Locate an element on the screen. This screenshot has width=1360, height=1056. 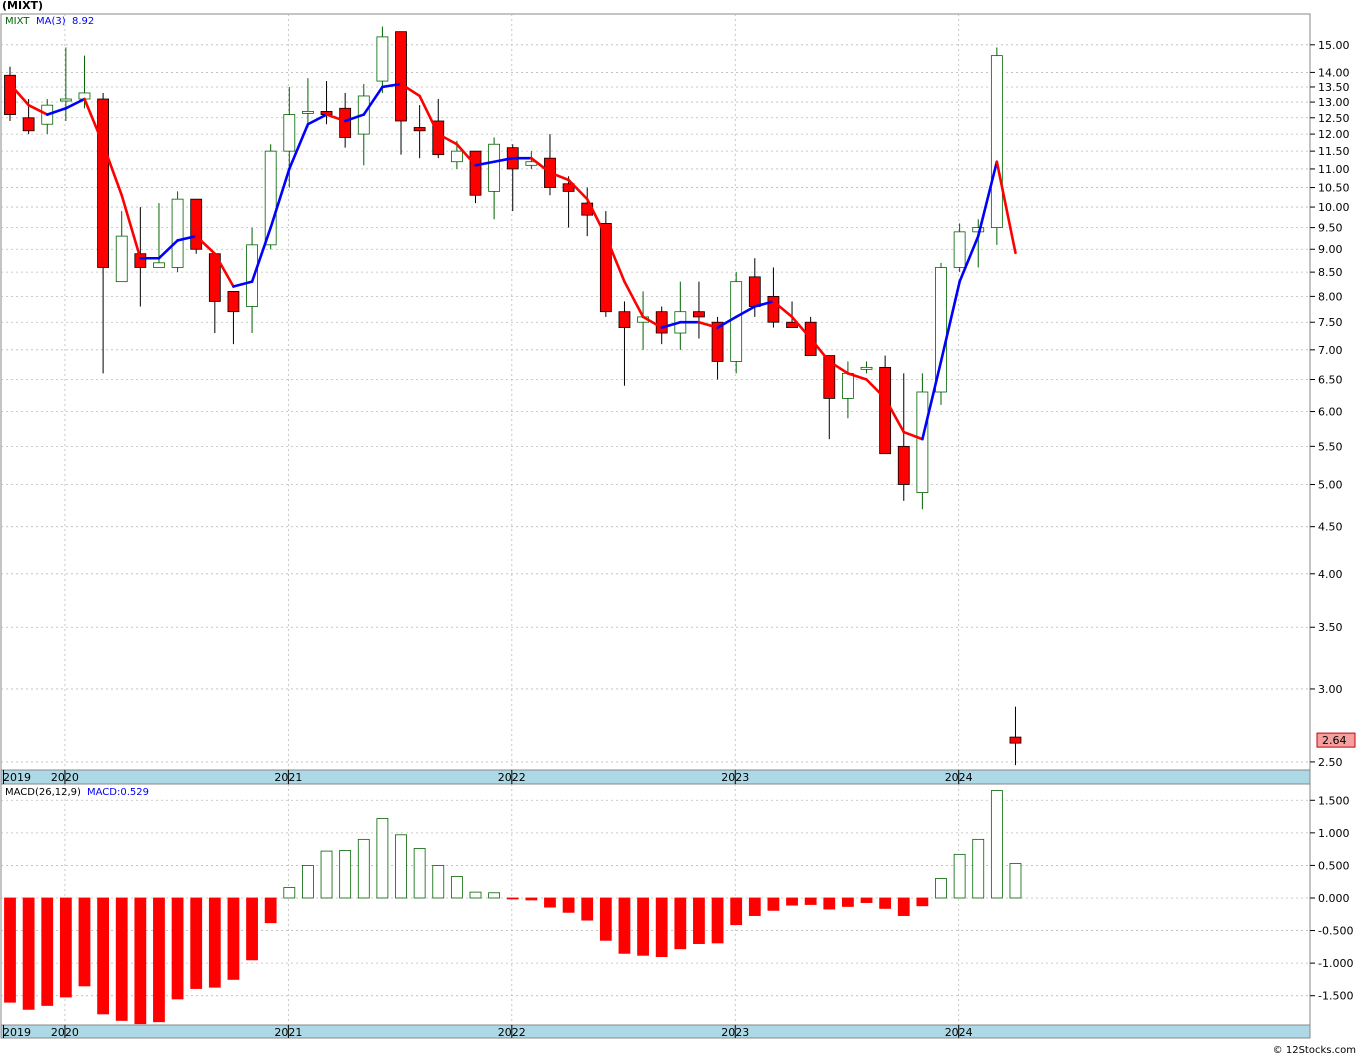
price-tick-label: 3.50 is located at coordinates (1330, 627).